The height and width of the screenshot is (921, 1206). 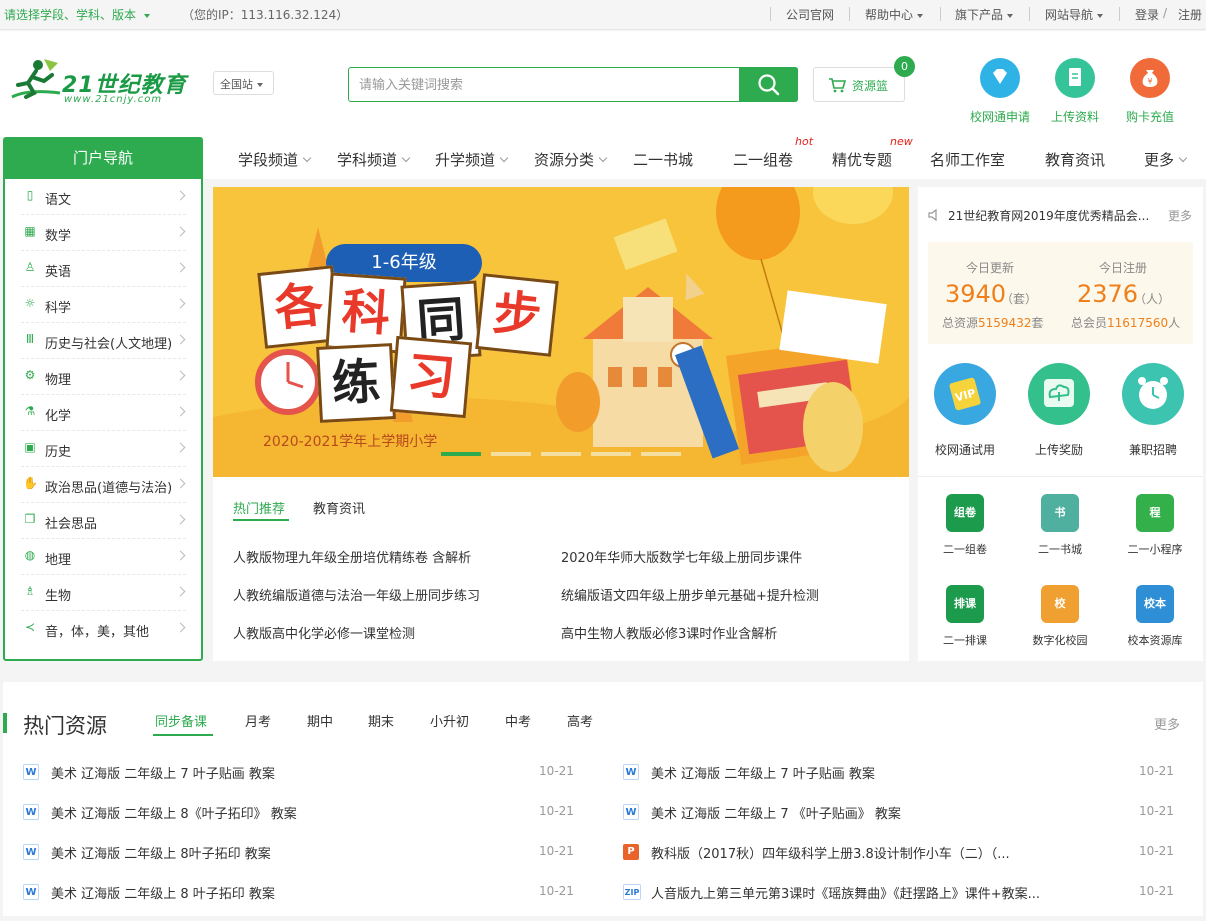 What do you see at coordinates (804, 141) in the screenshot?
I see `hot-tag: hot` at bounding box center [804, 141].